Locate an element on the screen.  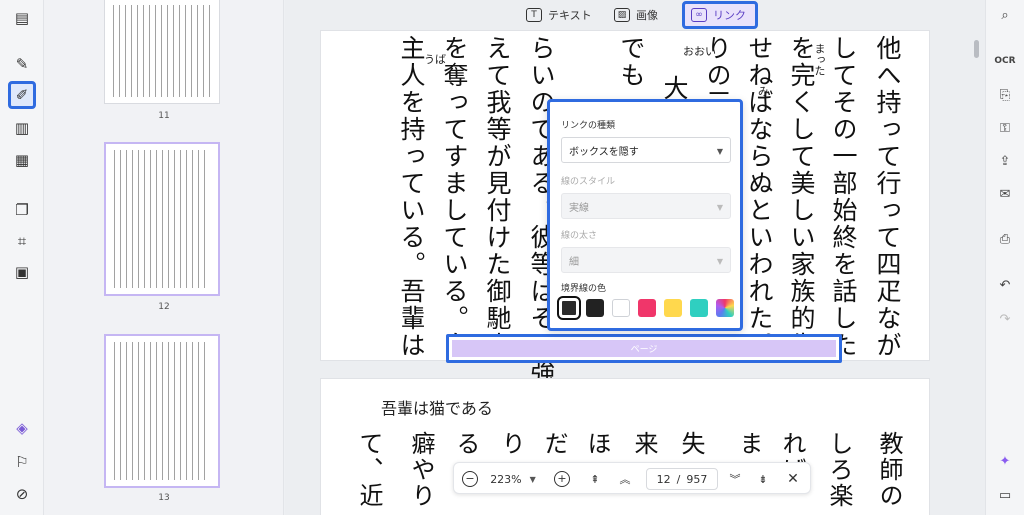
link-icon: ∞ is located at coordinates (699, 15).